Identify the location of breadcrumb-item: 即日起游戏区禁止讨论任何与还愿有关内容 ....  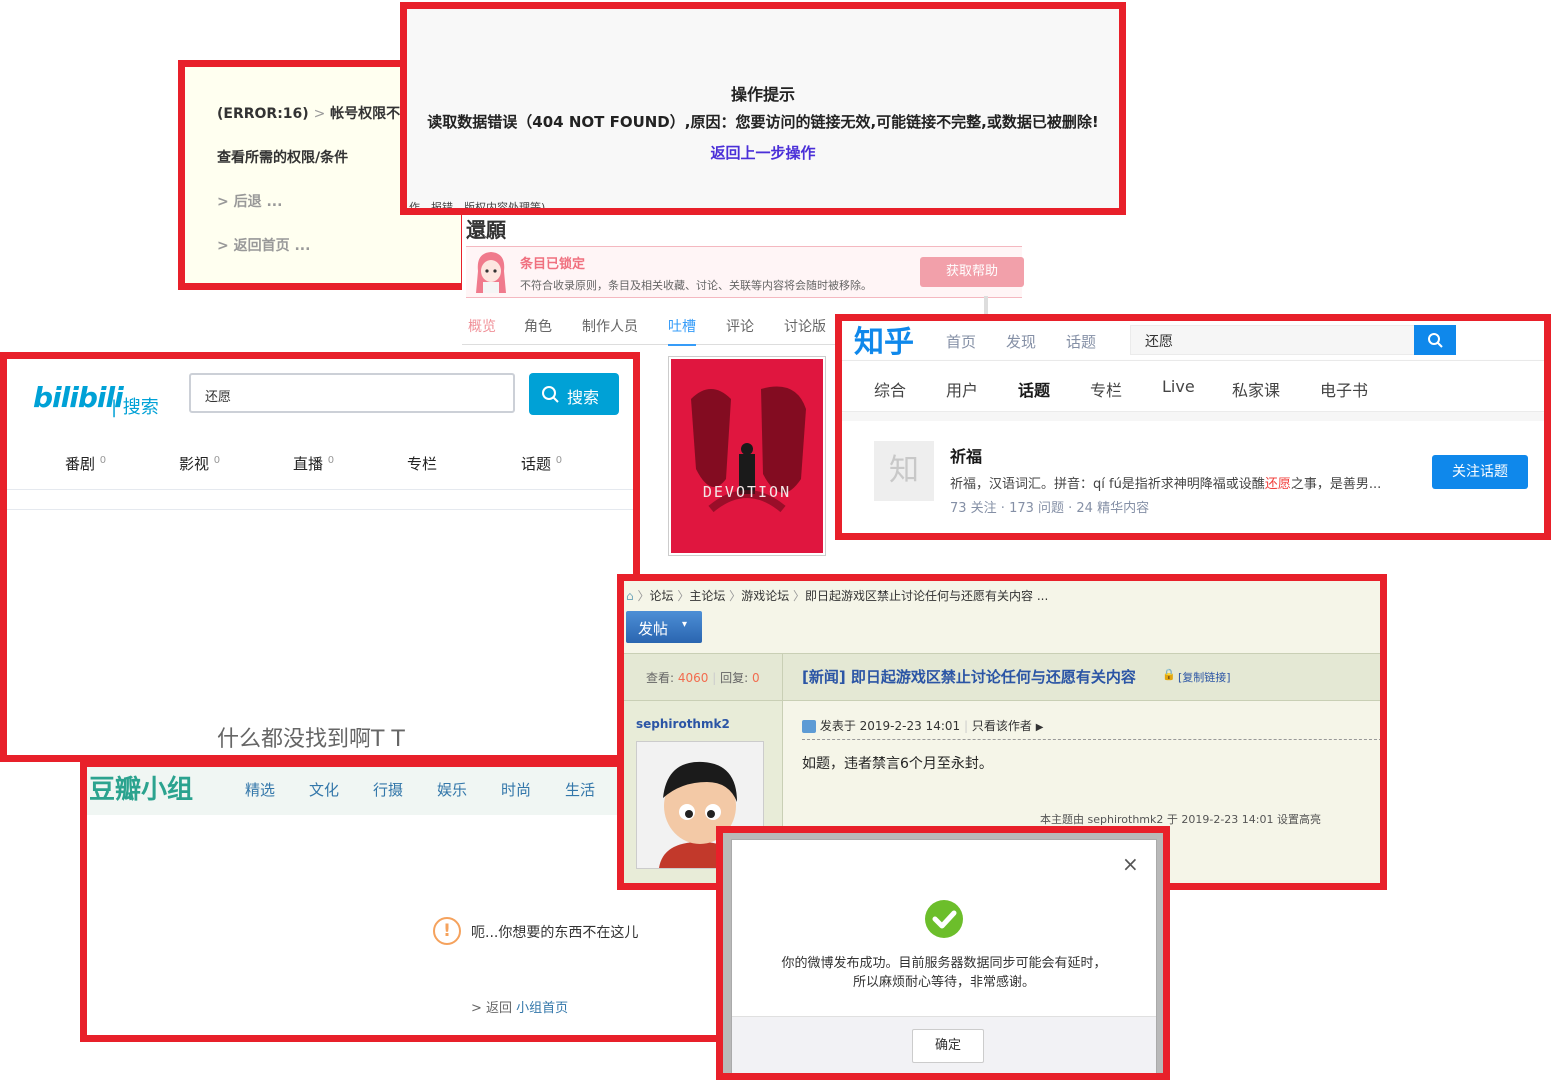
(926, 596).